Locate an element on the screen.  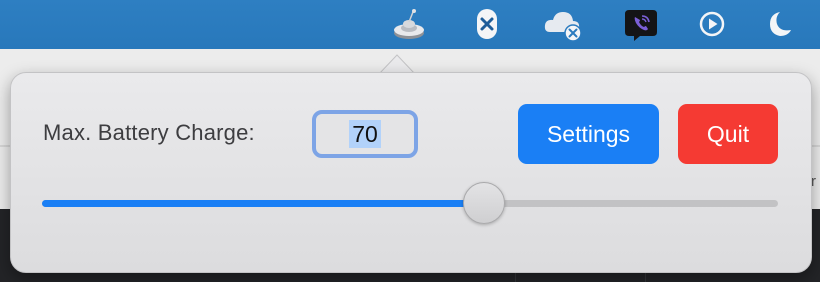
max-charge-slider is located at coordinates (411, 204).